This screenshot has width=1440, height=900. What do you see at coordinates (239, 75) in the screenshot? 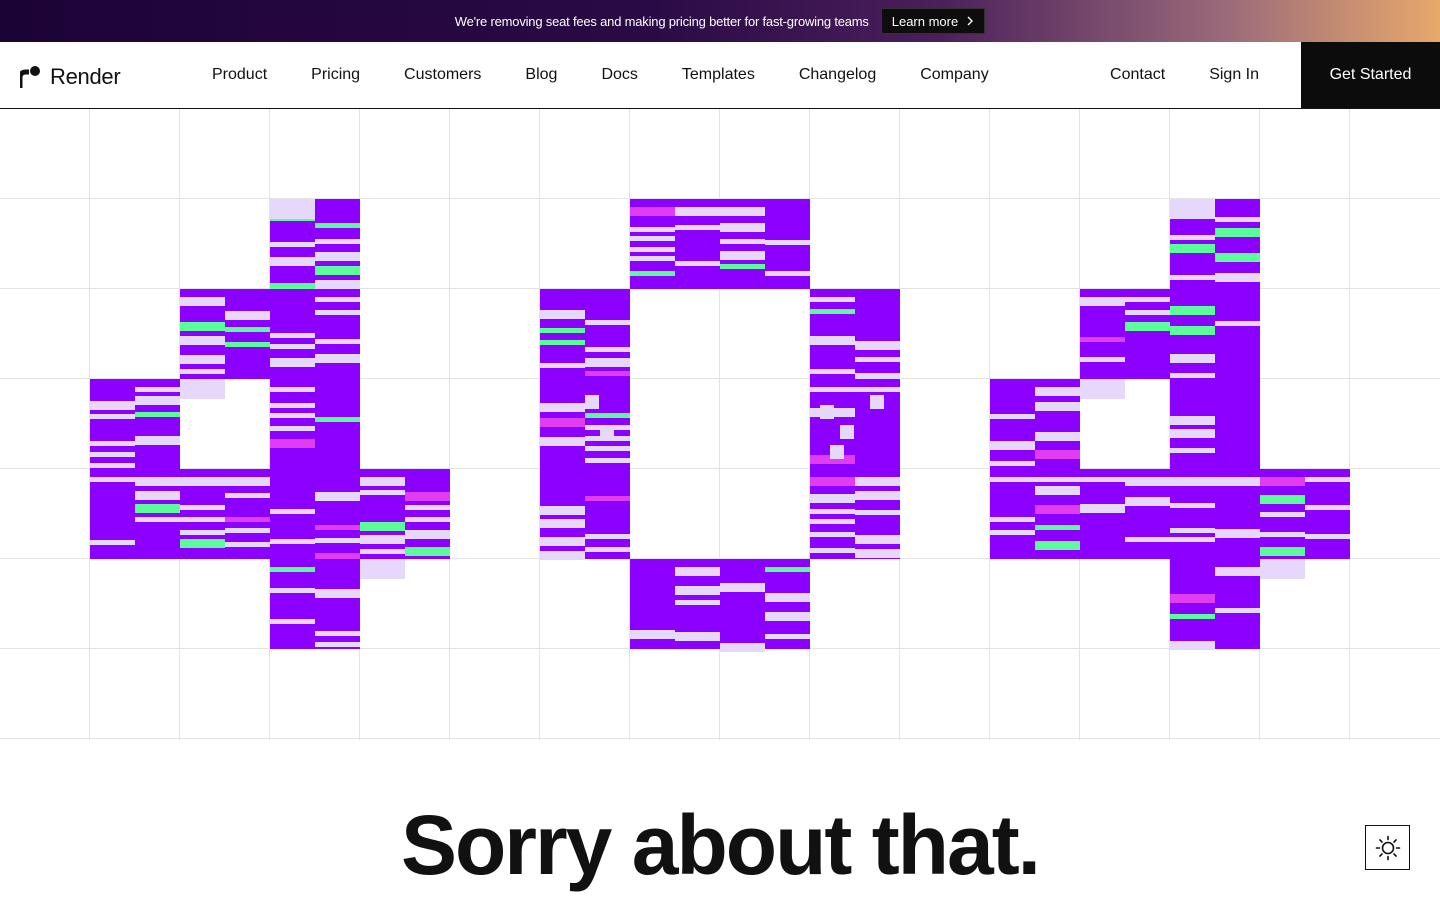
I see `nav-link-product: Product` at bounding box center [239, 75].